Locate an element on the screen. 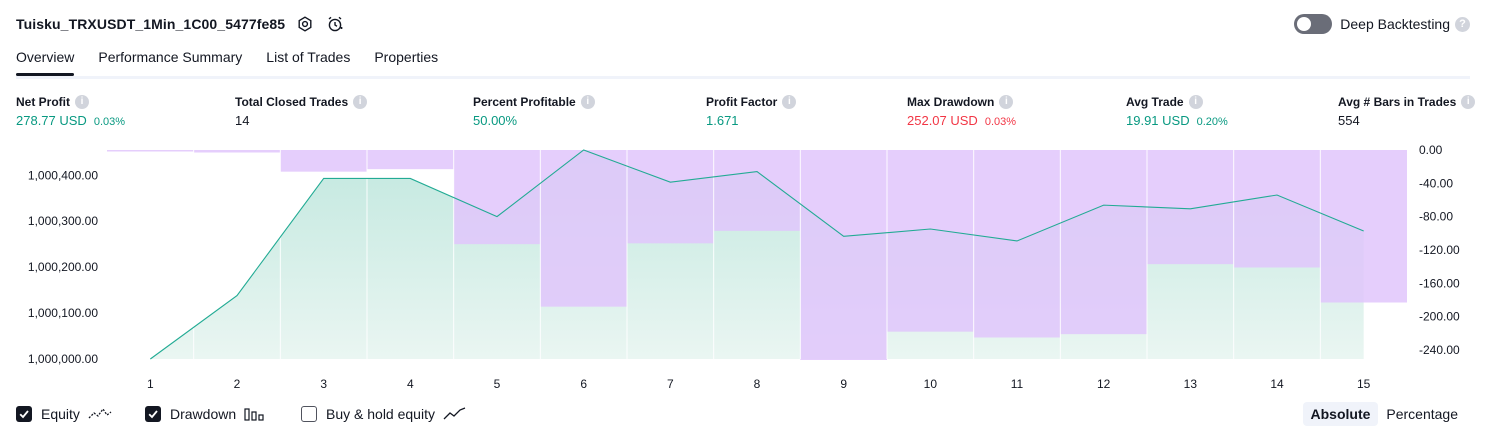  legend-buy-hold: Buy & hold equity is located at coordinates (384, 414).